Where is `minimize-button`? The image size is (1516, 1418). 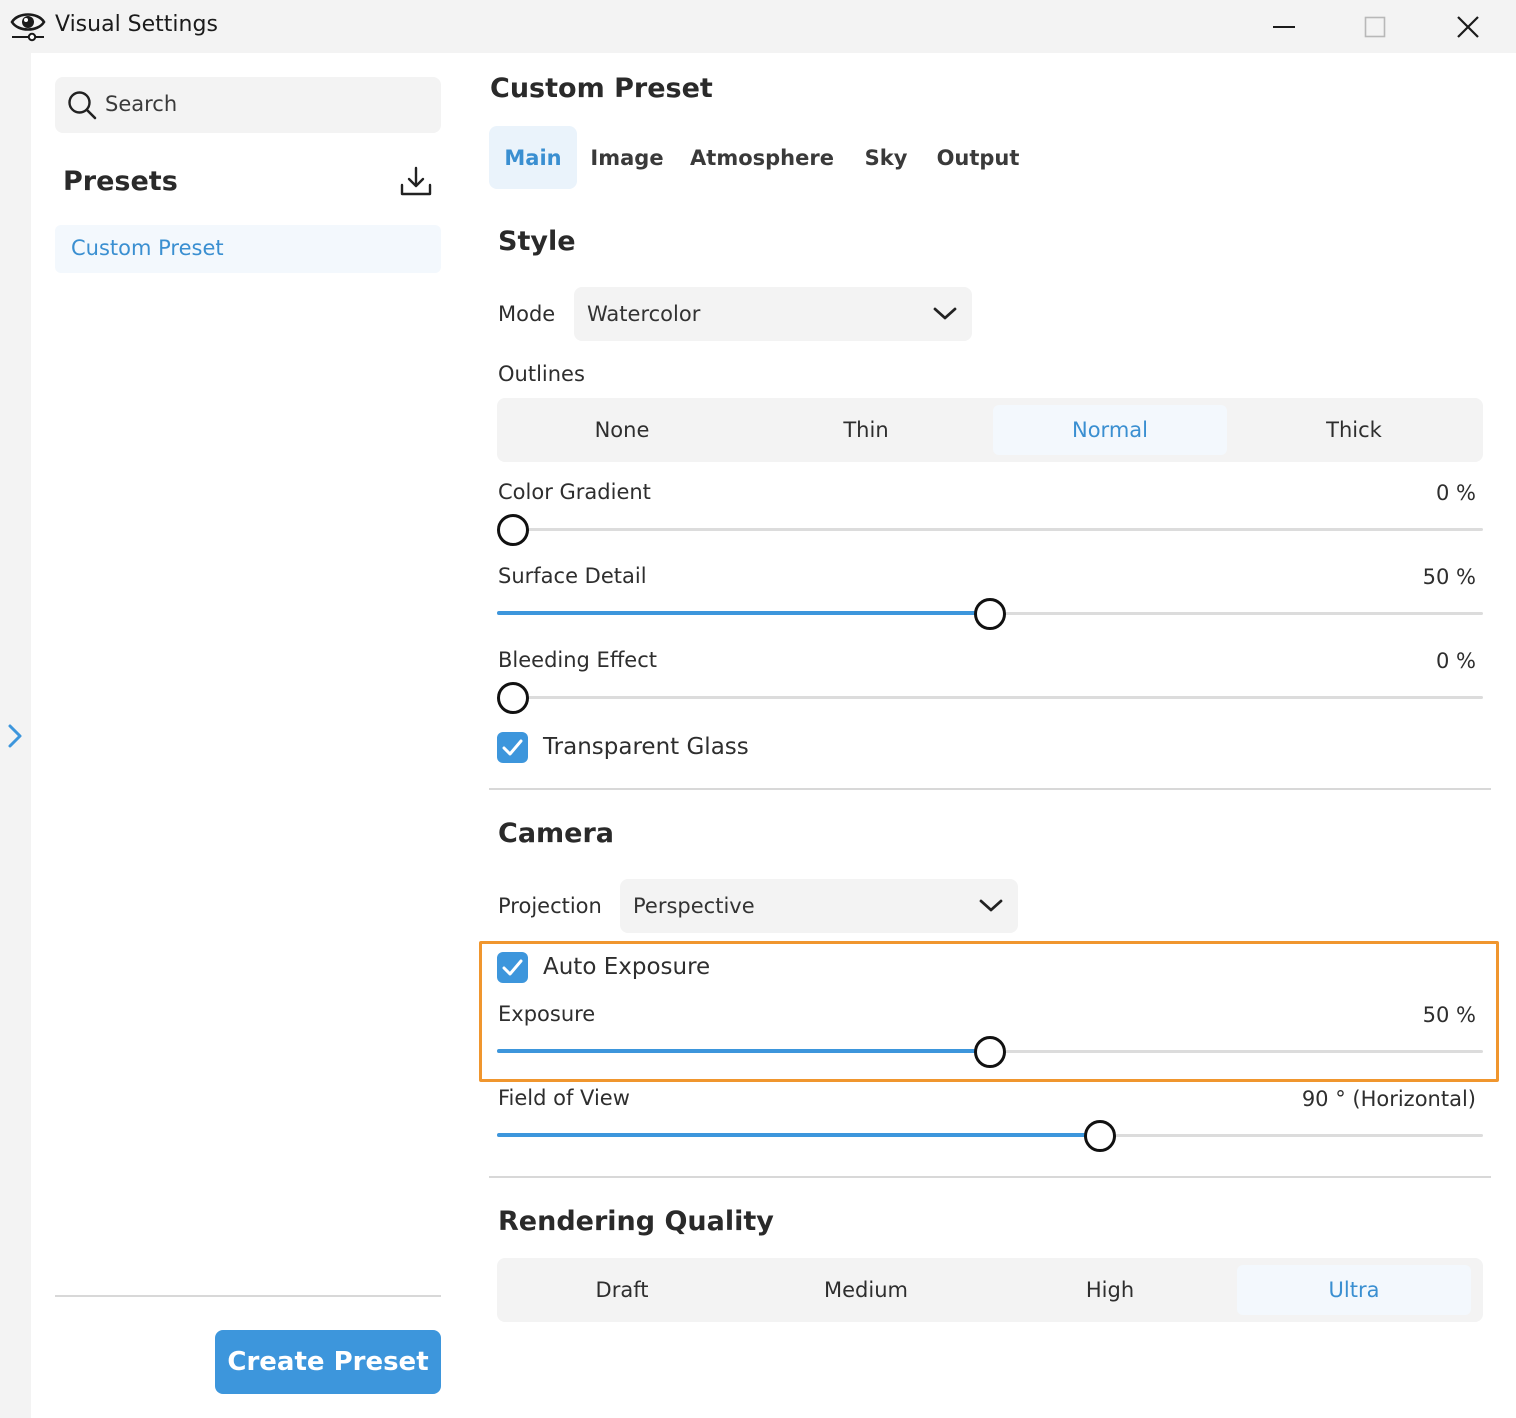 minimize-button is located at coordinates (1284, 26).